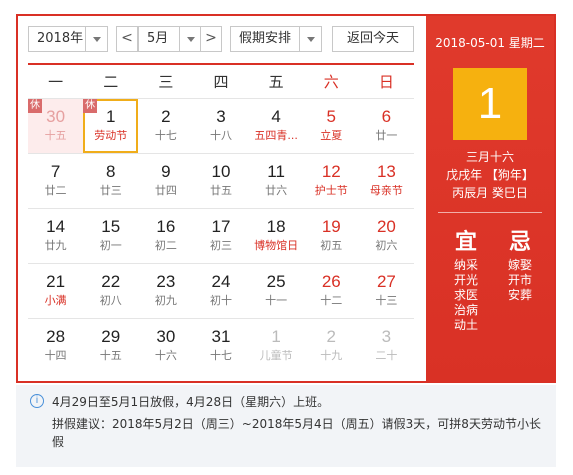 This screenshot has width=573, height=475. I want to click on day-cell: 1 儿童节, so click(276, 346).